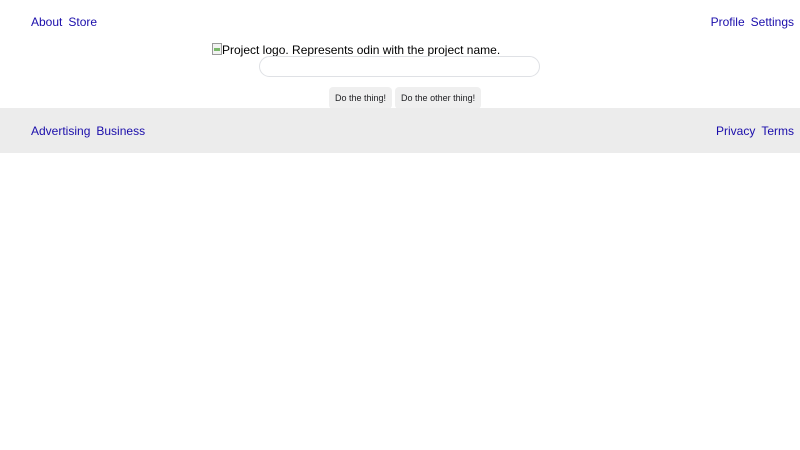  I want to click on do-the-thing-button: Do the thing!, so click(361, 98).